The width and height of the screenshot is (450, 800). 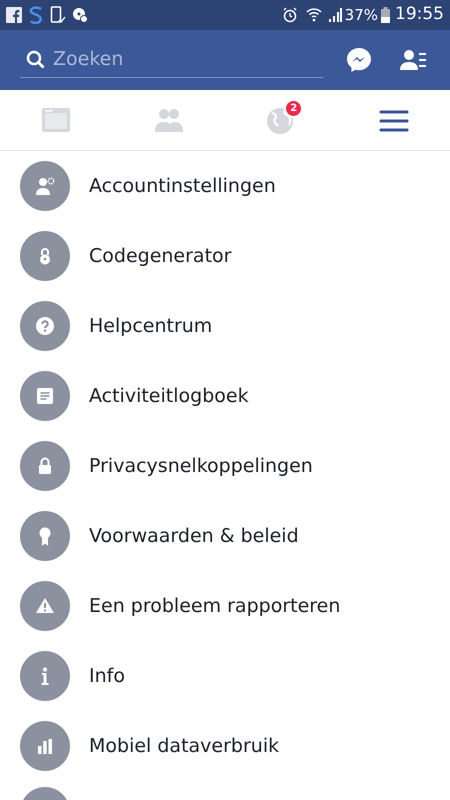 What do you see at coordinates (150, 326) in the screenshot?
I see `menu-label: Helpcentrum` at bounding box center [150, 326].